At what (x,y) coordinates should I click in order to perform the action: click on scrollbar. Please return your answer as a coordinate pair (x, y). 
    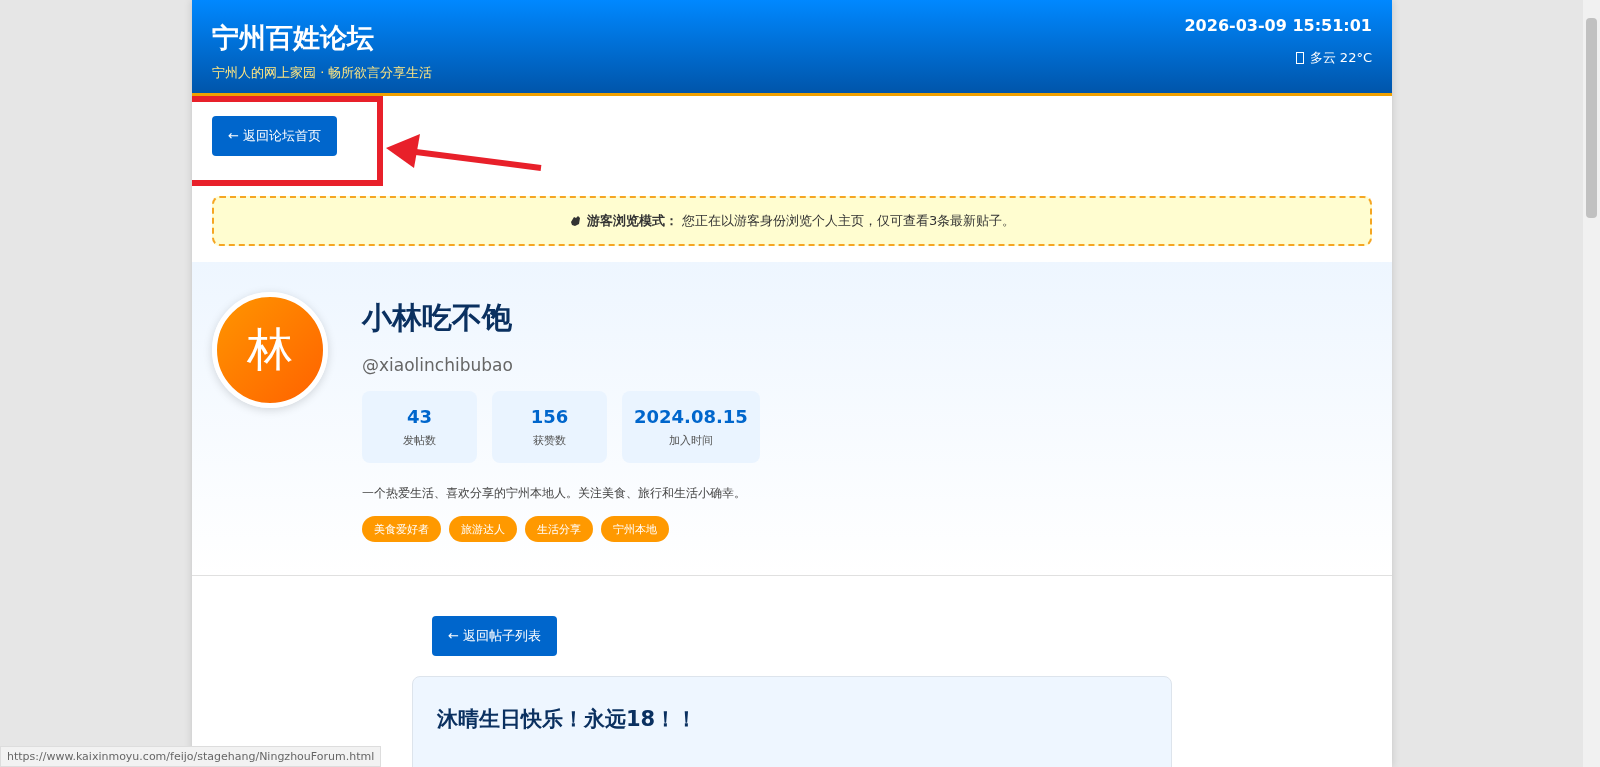
    Looking at the image, I should click on (1591, 383).